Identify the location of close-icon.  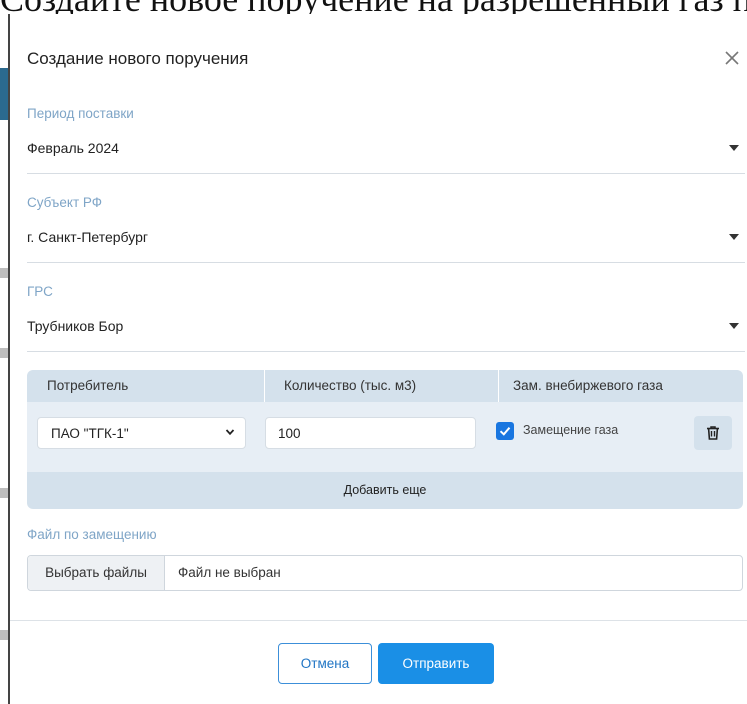
(732, 58).